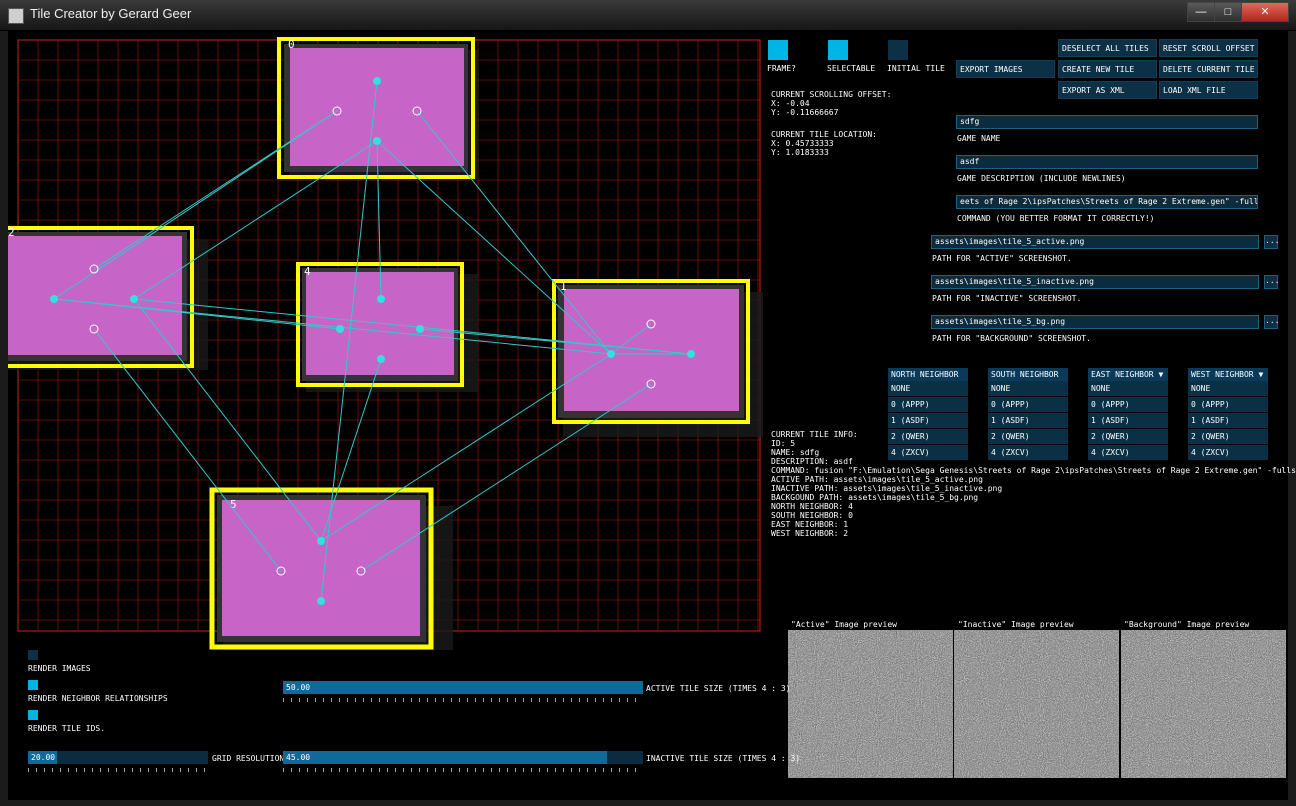 This screenshot has height=806, width=1296. Describe the element at coordinates (790, 103) in the screenshot. I see `scroll-offset-x: X: -0.04` at that location.